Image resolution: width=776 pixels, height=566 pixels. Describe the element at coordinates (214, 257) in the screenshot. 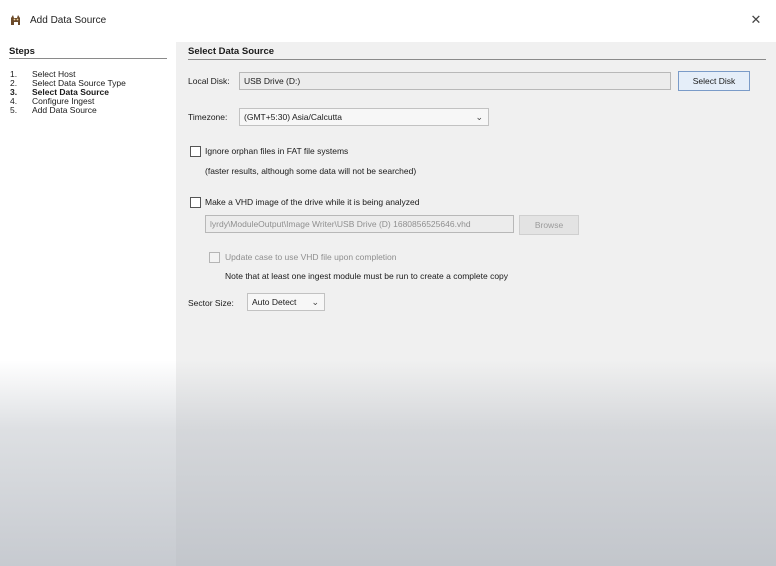

I see `update-case-checkbox` at that location.